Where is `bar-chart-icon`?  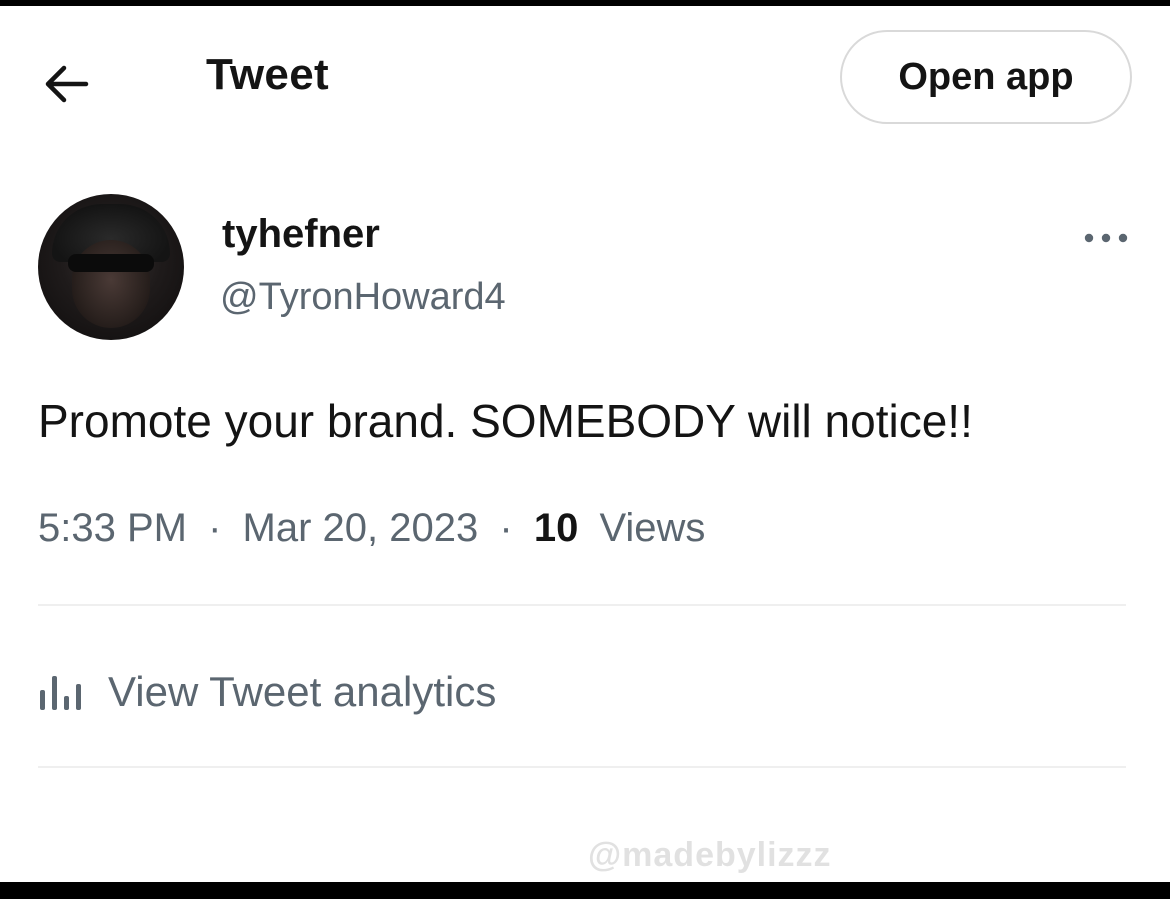
bar-chart-icon is located at coordinates (63, 692).